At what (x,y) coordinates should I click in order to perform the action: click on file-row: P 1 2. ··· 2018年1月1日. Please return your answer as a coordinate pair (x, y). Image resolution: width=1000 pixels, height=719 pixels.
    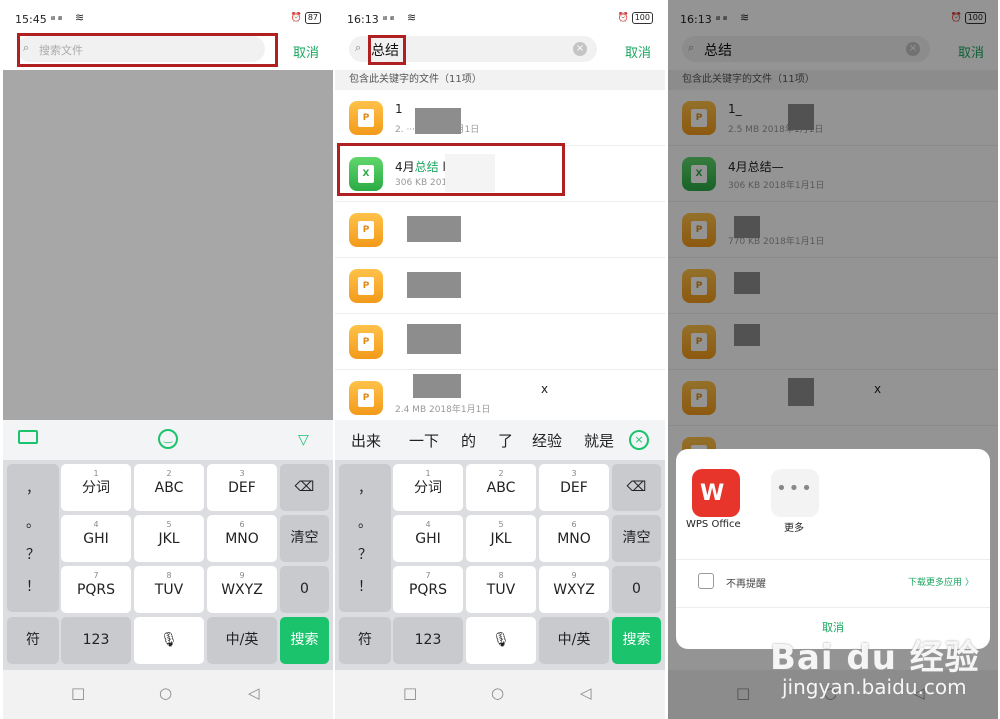
    Looking at the image, I should click on (500, 118).